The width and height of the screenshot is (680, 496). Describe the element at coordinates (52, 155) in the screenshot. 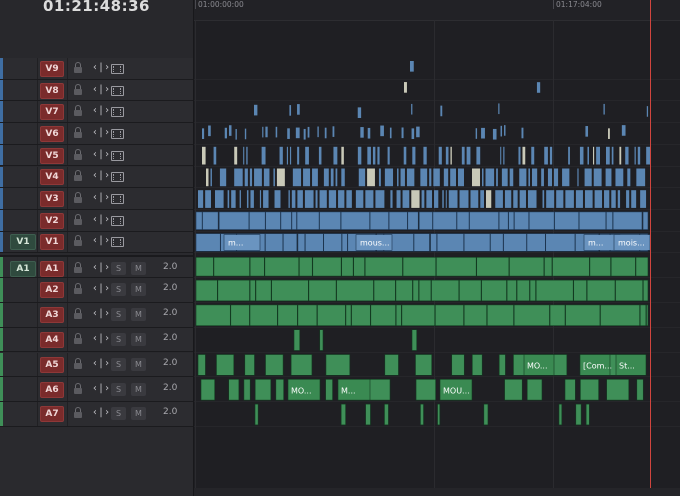

I see `track-destination-v5: V5` at that location.